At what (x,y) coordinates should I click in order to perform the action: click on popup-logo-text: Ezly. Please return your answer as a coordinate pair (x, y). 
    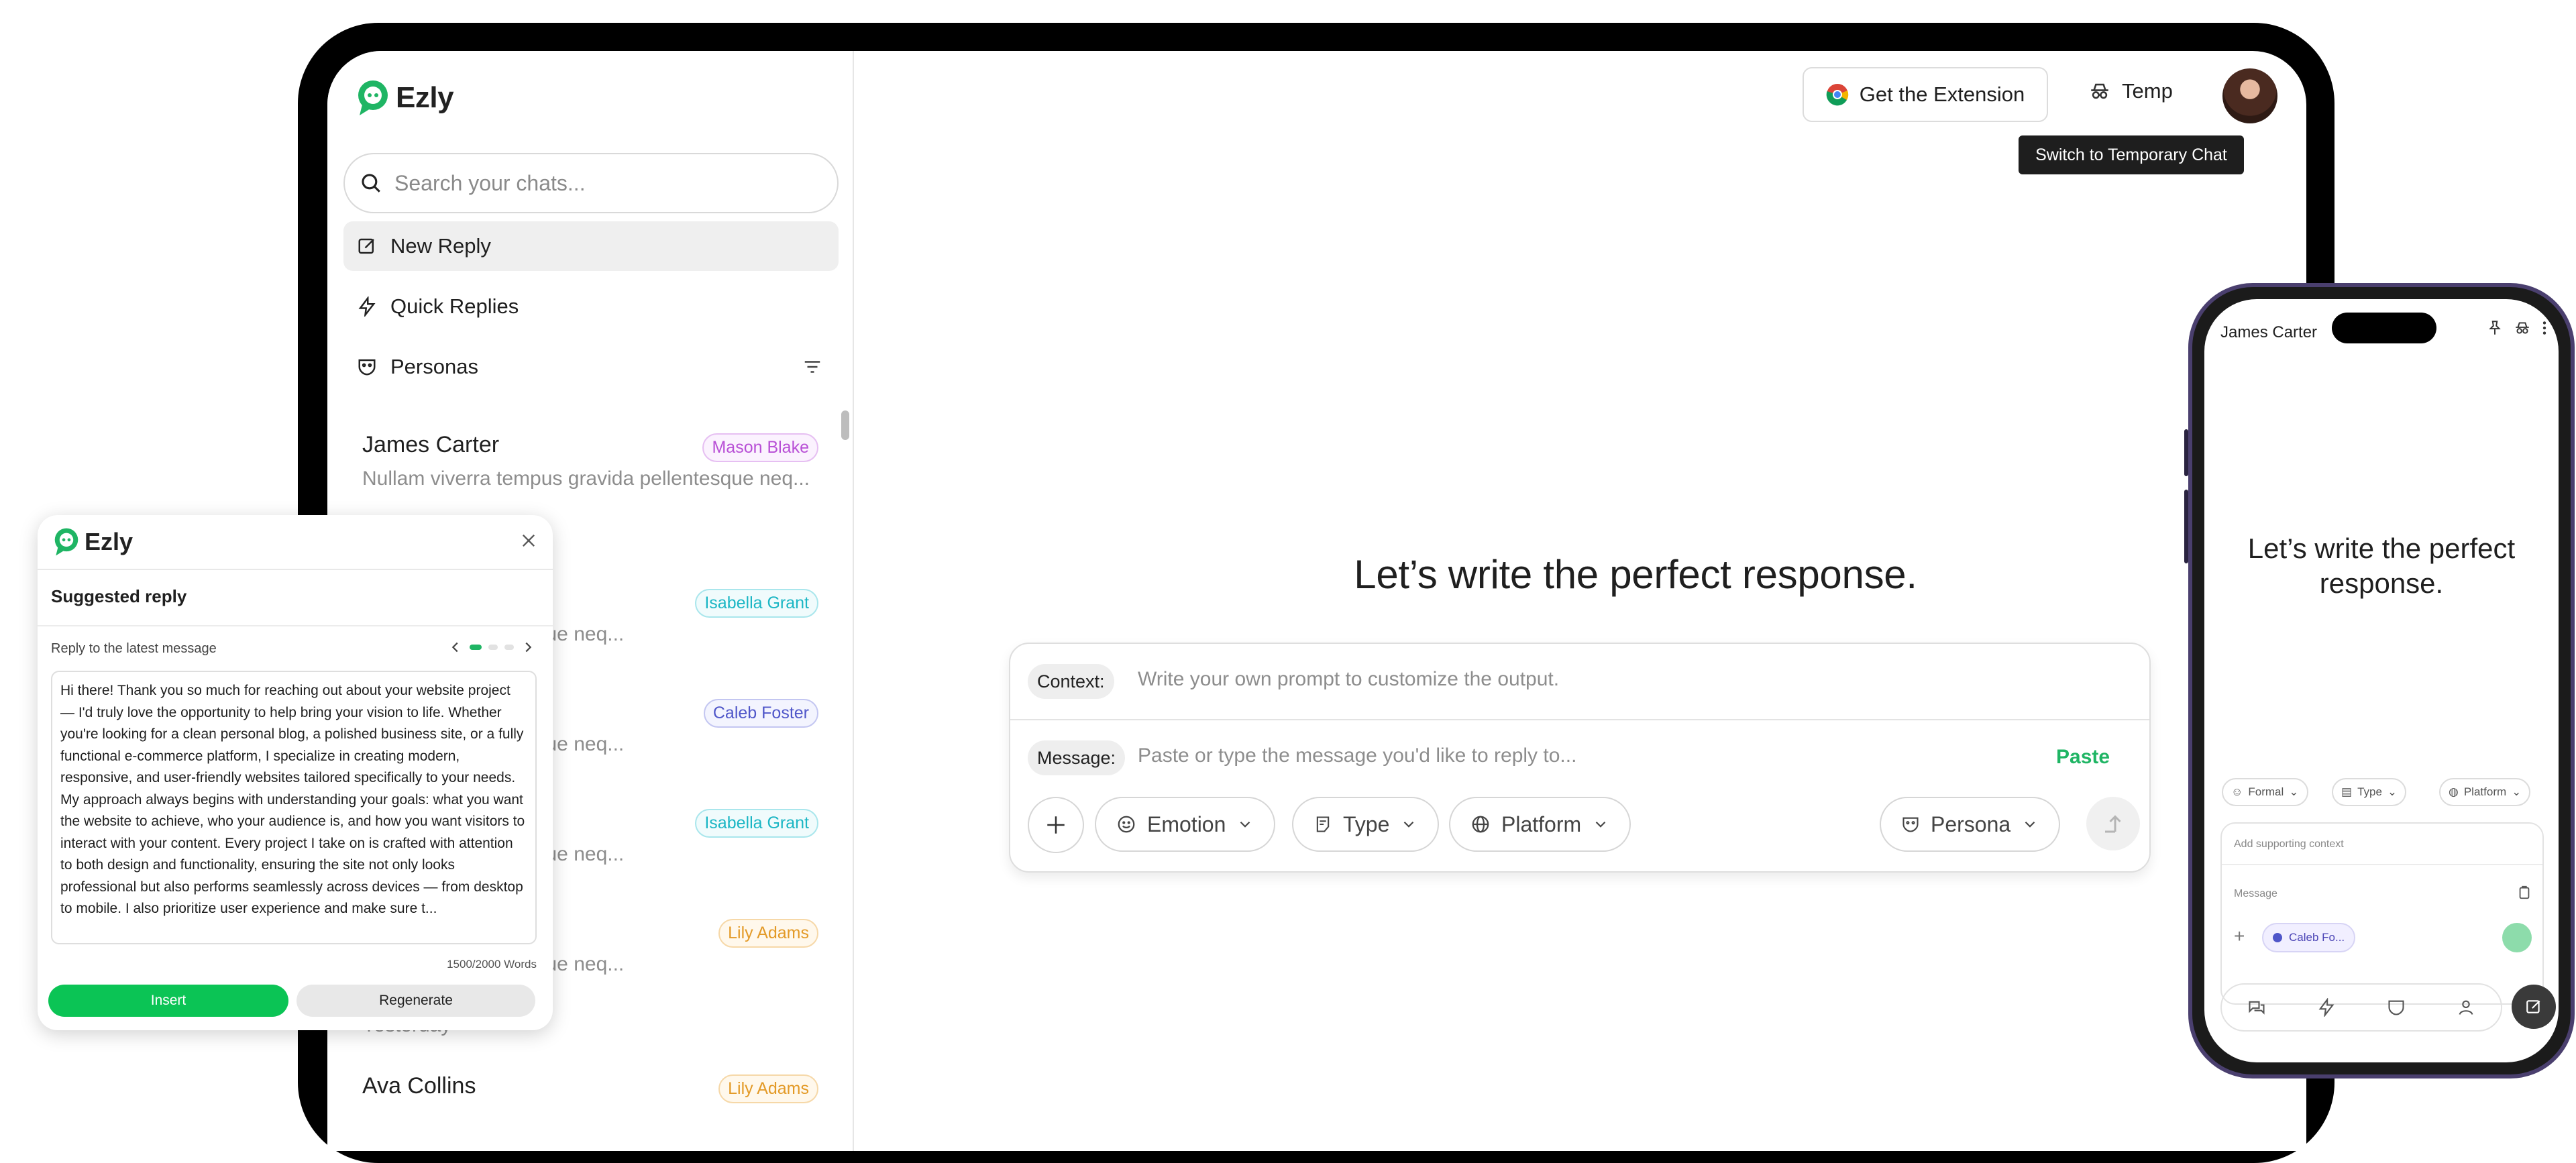
    Looking at the image, I should click on (109, 541).